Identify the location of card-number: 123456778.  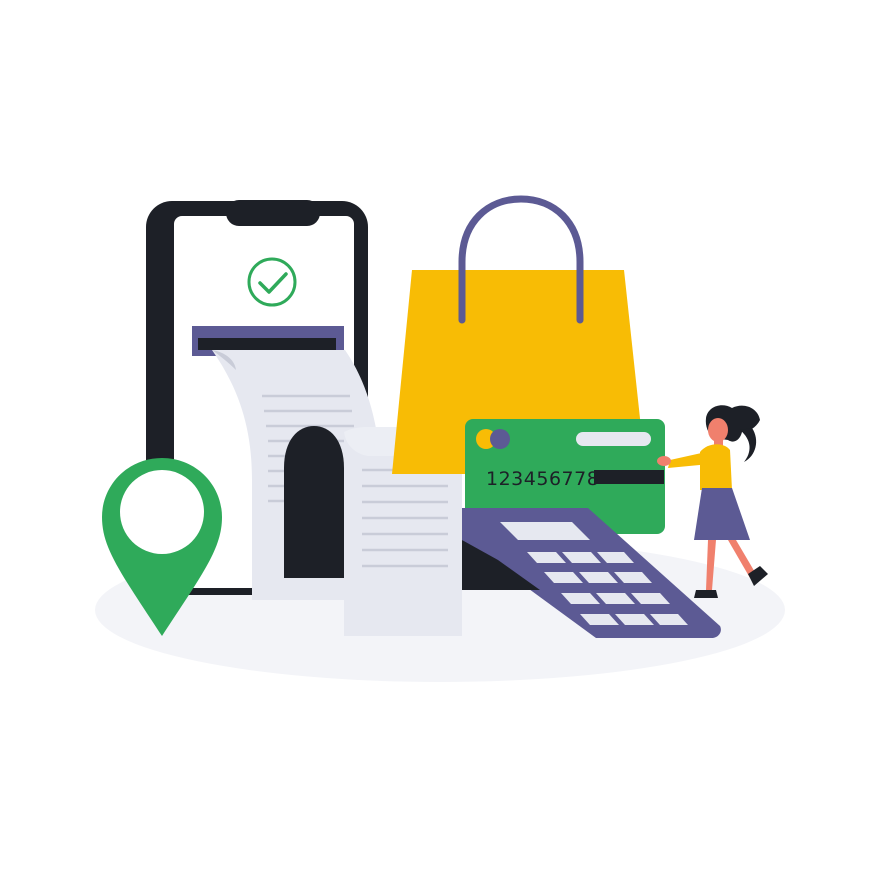
(542, 479).